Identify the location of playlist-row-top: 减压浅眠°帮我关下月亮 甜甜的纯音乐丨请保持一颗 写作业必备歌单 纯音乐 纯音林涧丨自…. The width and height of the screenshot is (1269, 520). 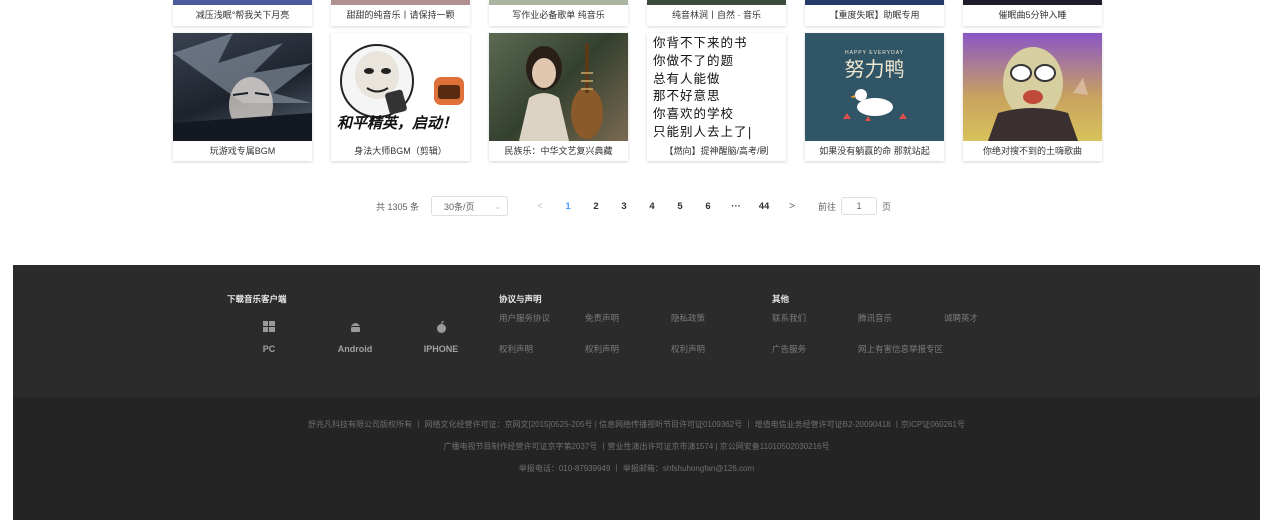
(637, 13).